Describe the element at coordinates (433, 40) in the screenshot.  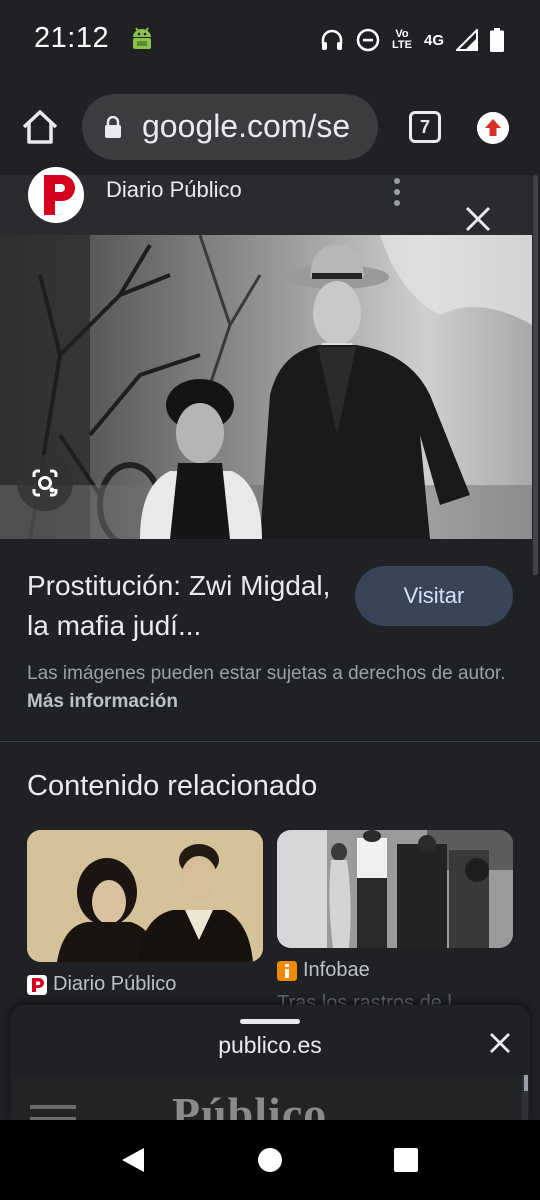
I see `network-type: 4G` at that location.